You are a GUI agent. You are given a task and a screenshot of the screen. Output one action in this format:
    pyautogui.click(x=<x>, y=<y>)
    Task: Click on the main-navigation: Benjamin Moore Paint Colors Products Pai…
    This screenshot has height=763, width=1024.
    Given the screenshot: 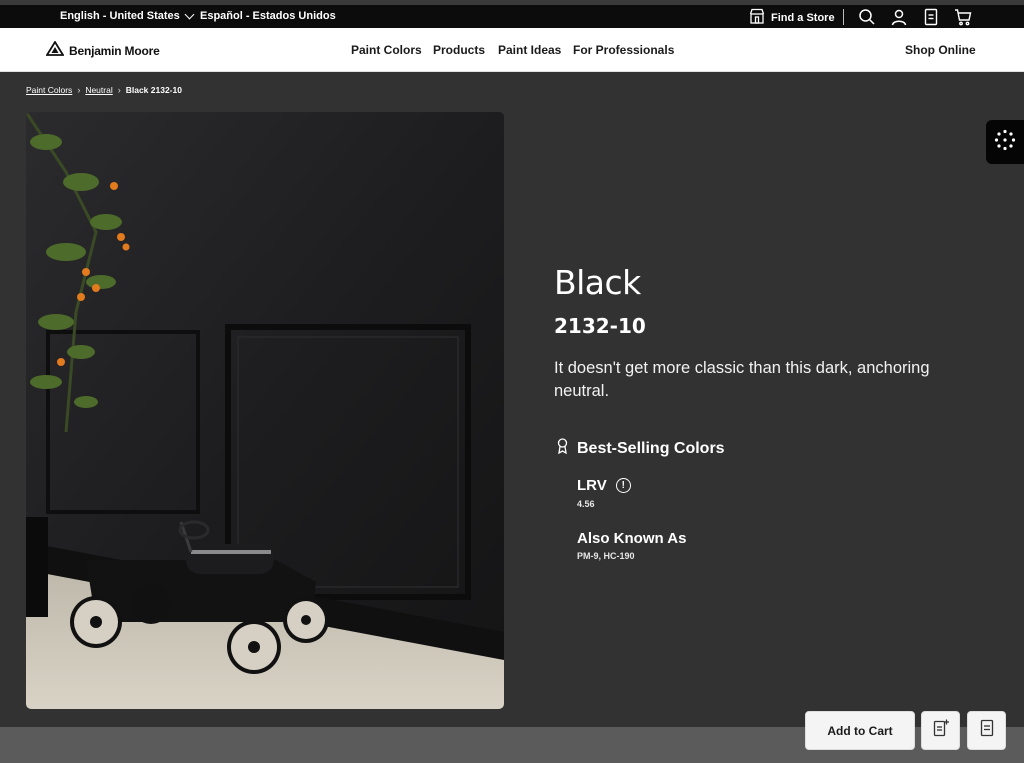 What is the action you would take?
    pyautogui.click(x=512, y=50)
    